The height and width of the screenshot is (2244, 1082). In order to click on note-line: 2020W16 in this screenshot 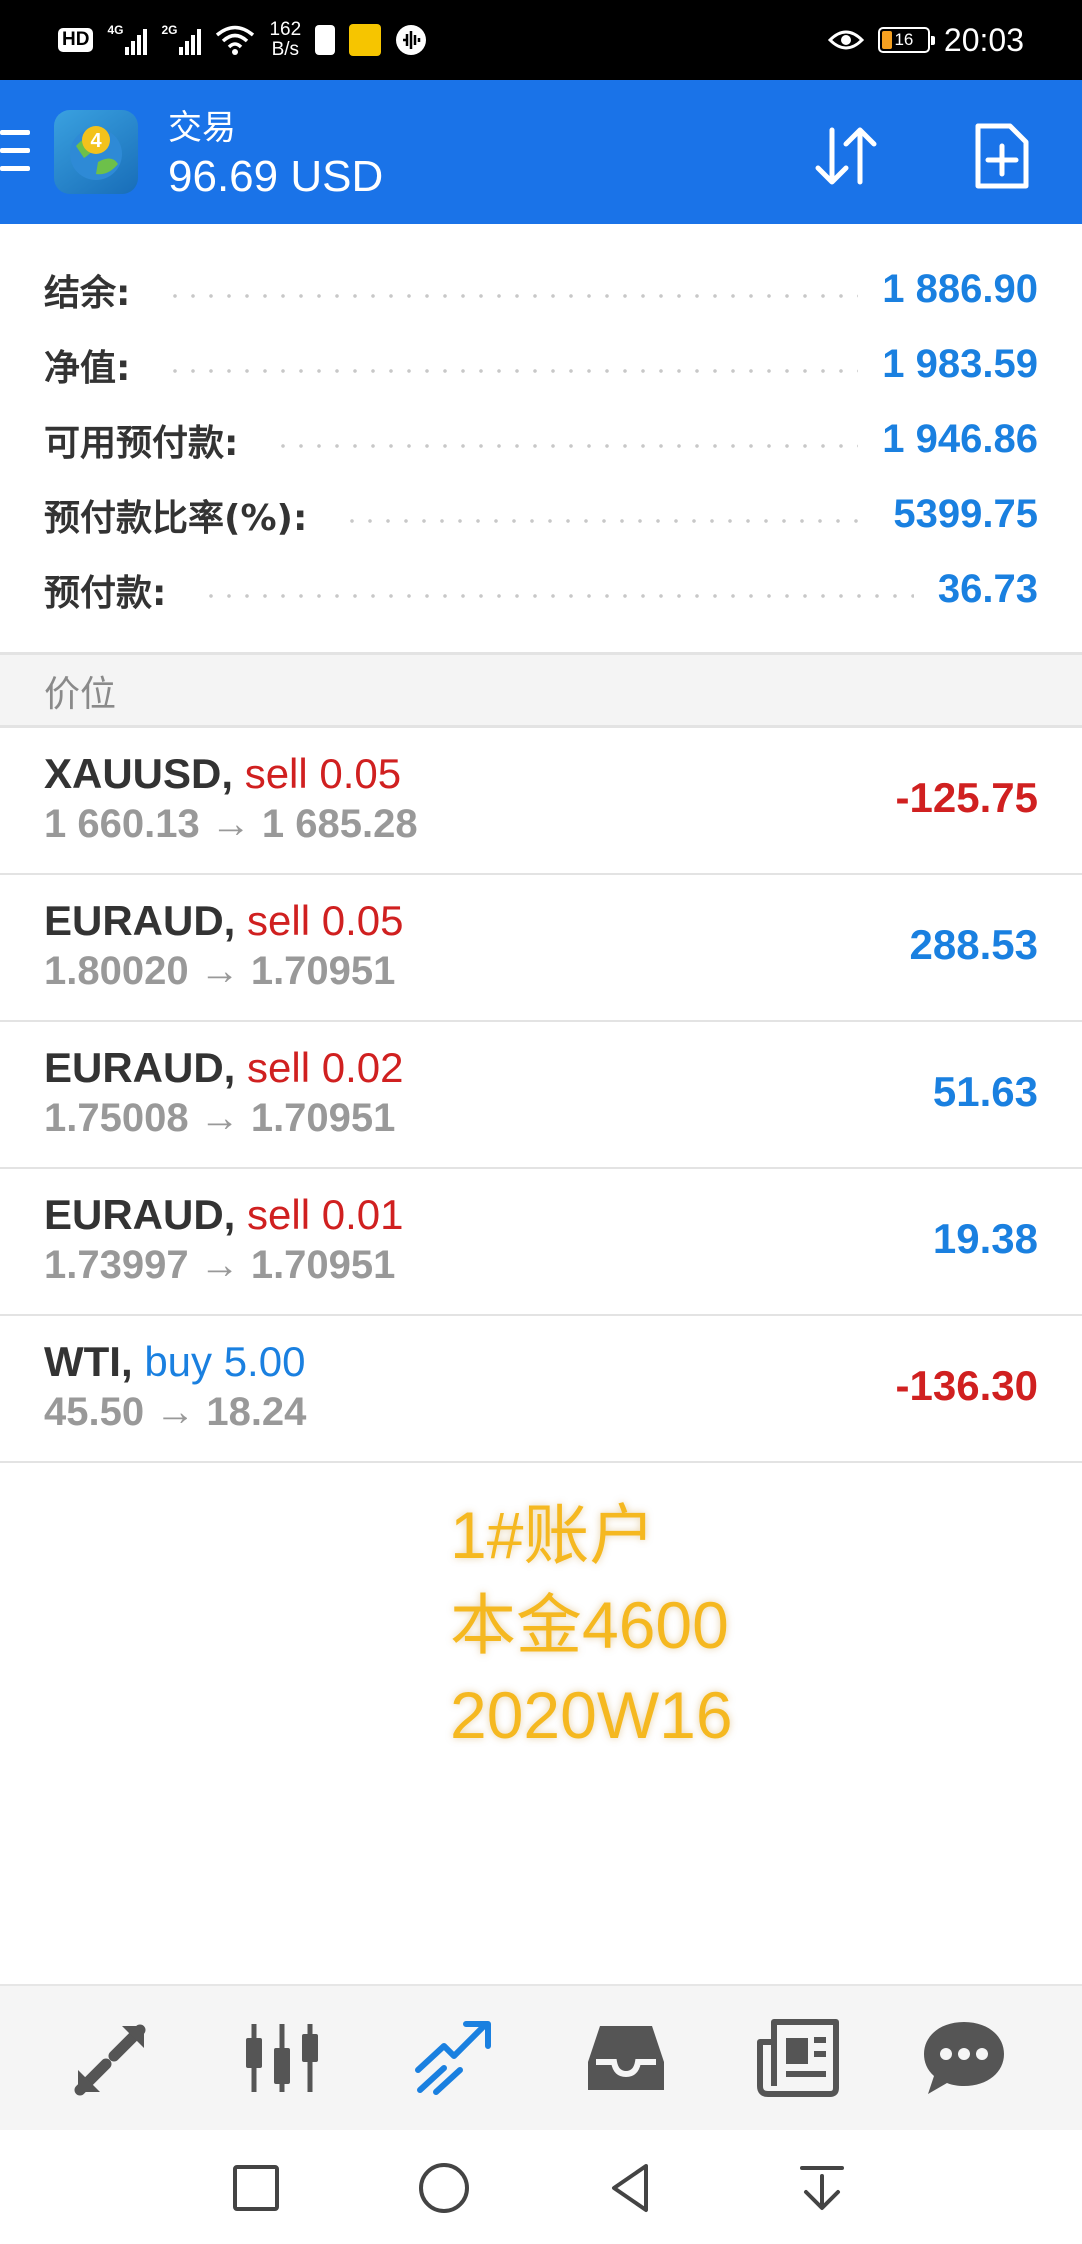, I will do `click(591, 1715)`.